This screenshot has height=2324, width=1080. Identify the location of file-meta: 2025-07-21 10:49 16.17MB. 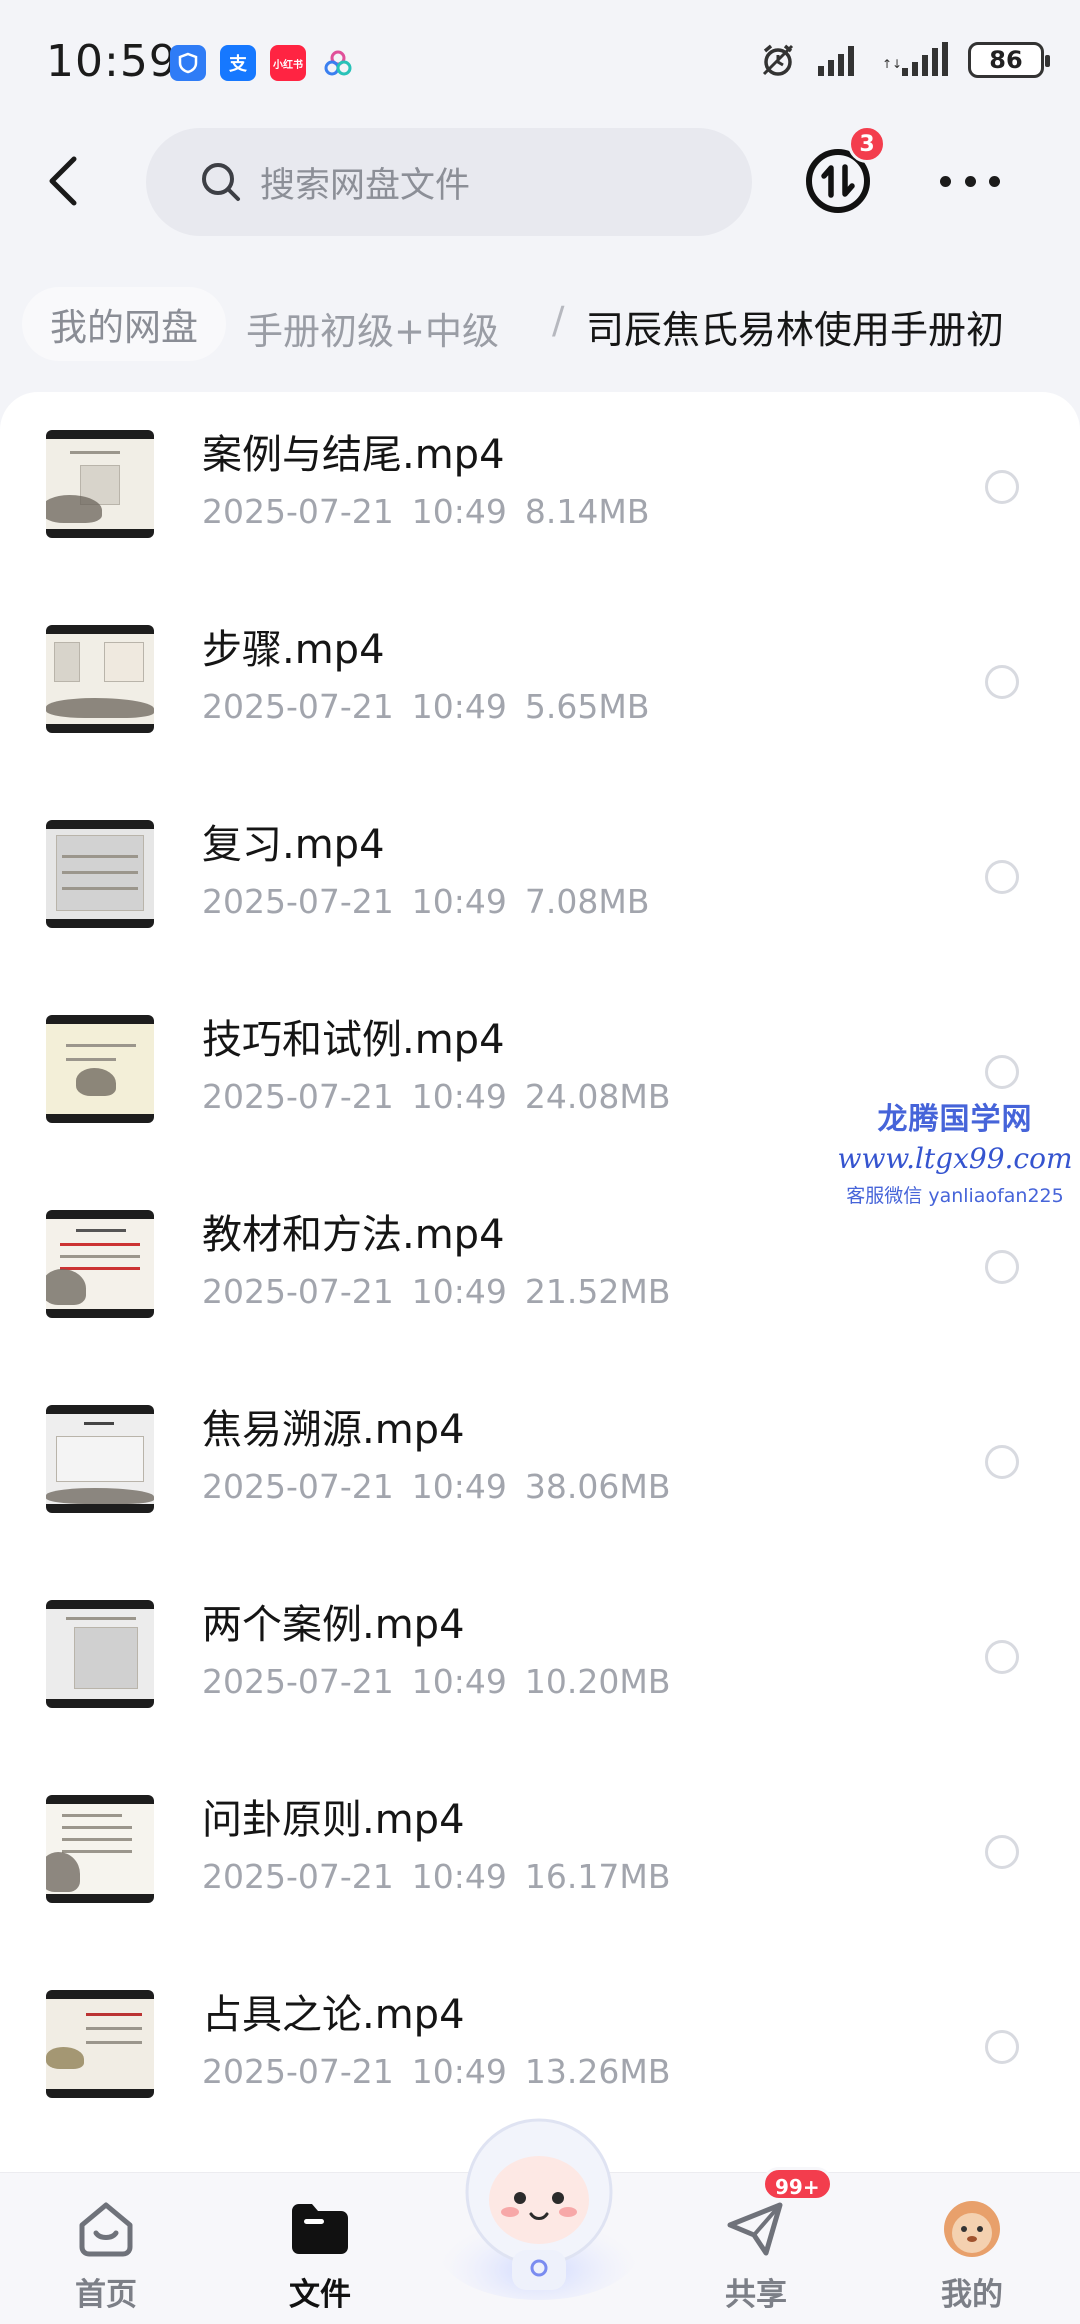
(445, 1876).